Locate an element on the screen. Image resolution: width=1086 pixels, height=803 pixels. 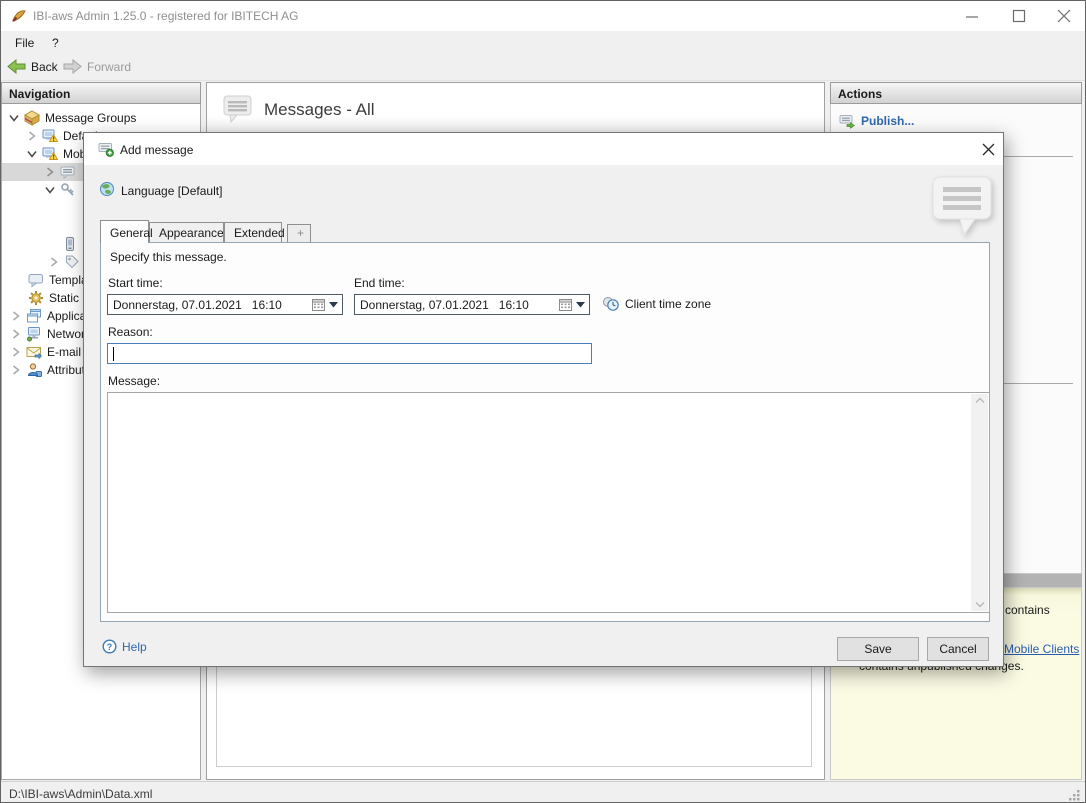
toolbar is located at coordinates (543, 67).